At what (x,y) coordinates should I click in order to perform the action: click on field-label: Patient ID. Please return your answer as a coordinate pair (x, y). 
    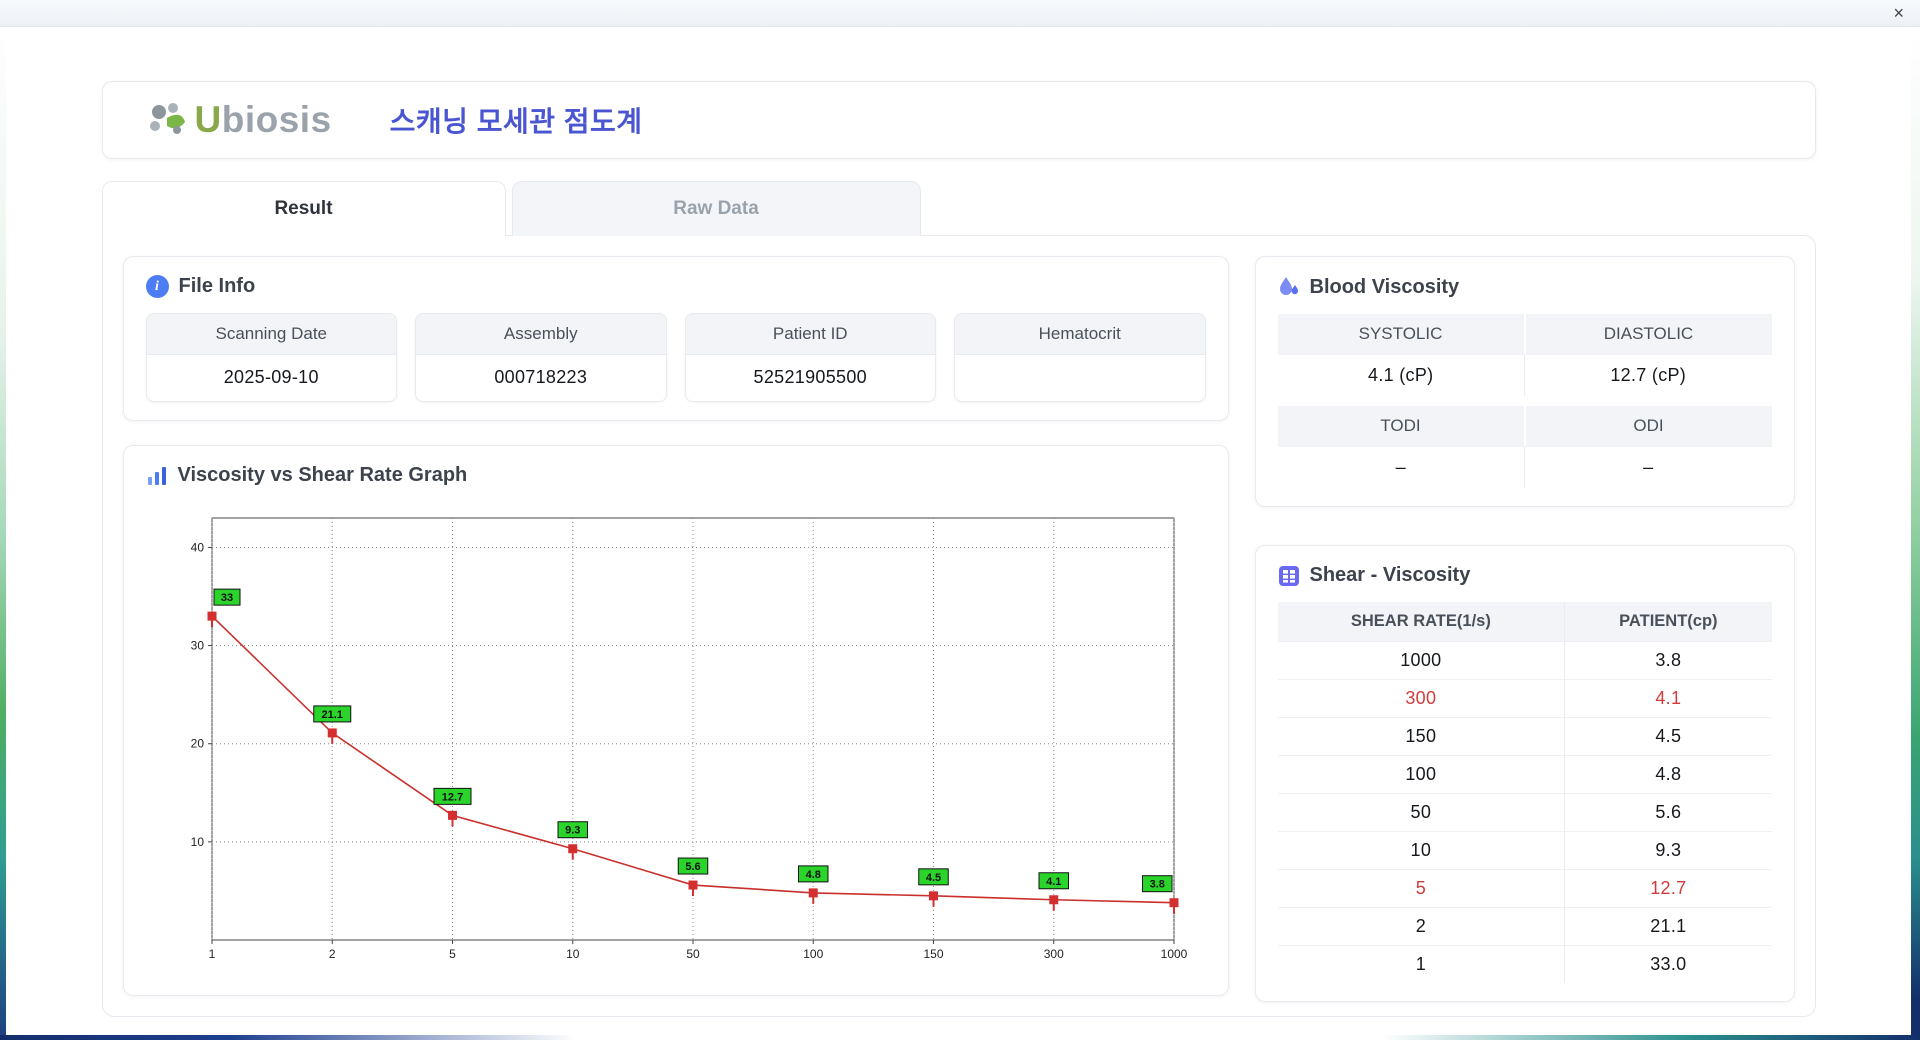
    Looking at the image, I should click on (810, 334).